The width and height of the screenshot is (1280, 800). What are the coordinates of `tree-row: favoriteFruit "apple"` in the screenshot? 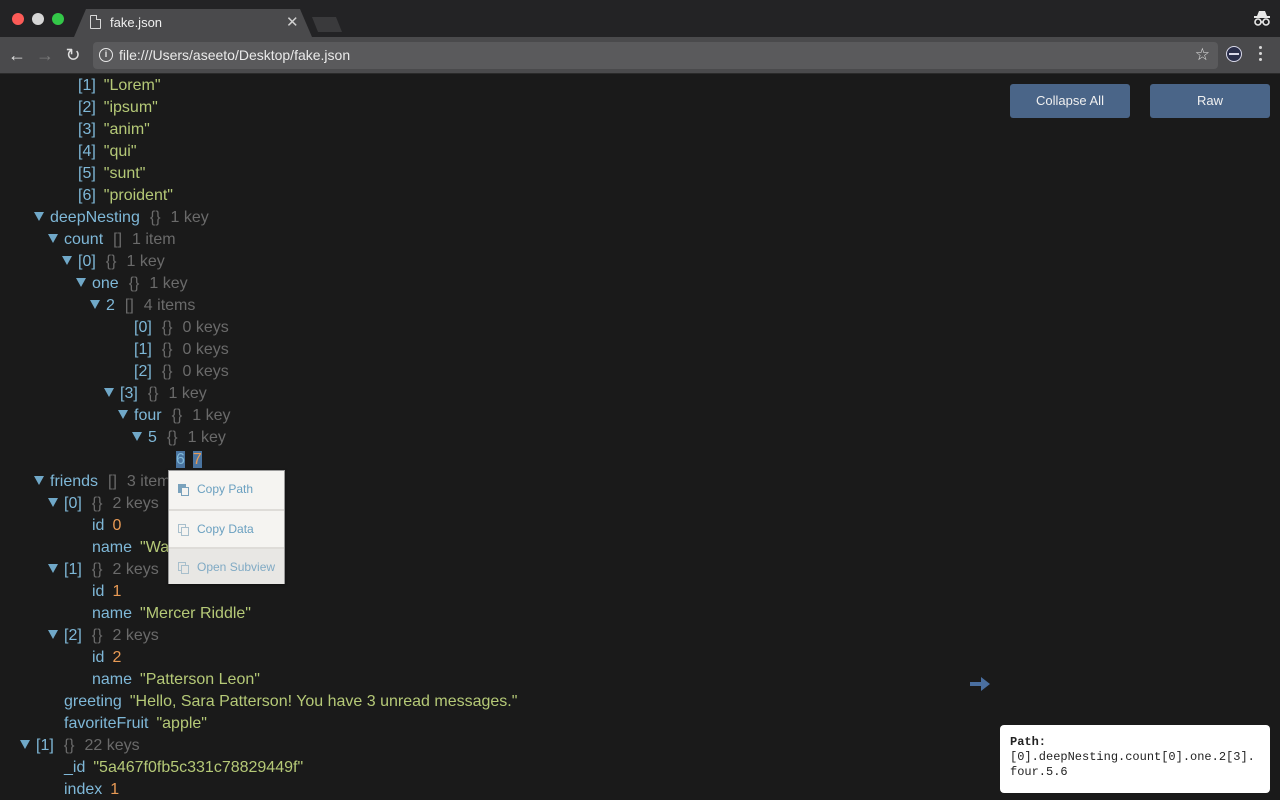 It's located at (135, 724).